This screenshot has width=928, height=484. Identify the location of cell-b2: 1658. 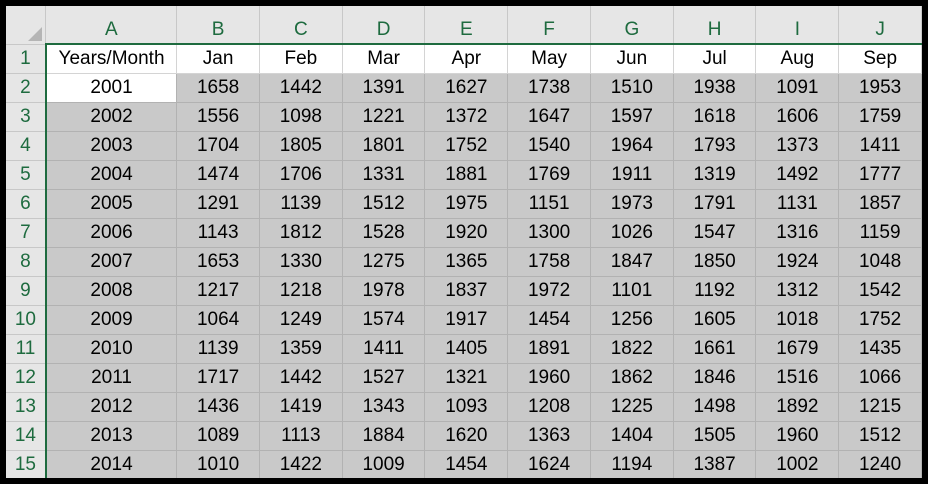
(218, 88).